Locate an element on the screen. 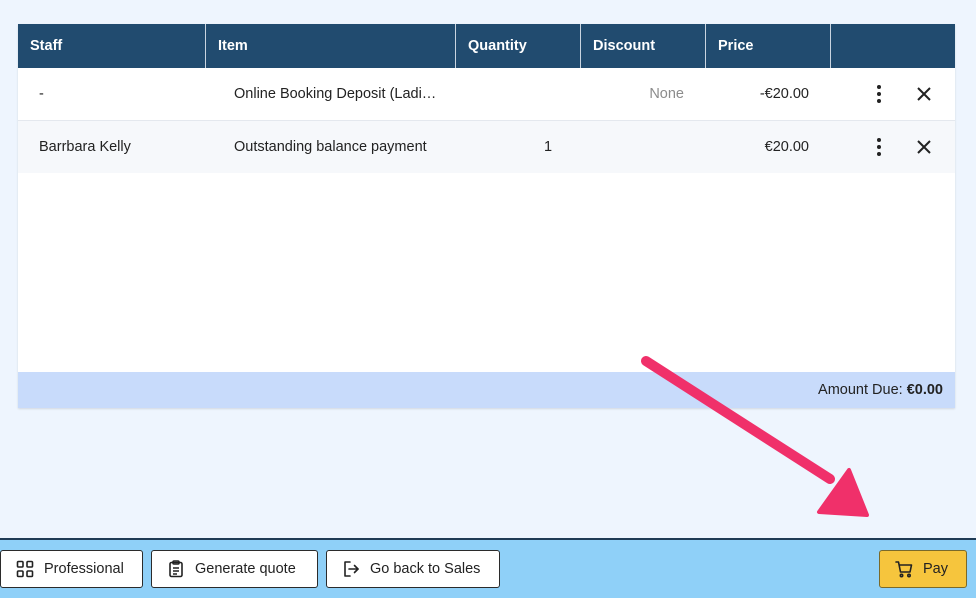 The image size is (976, 598). amount-due-row: Amount Due: €0.00 is located at coordinates (486, 390).